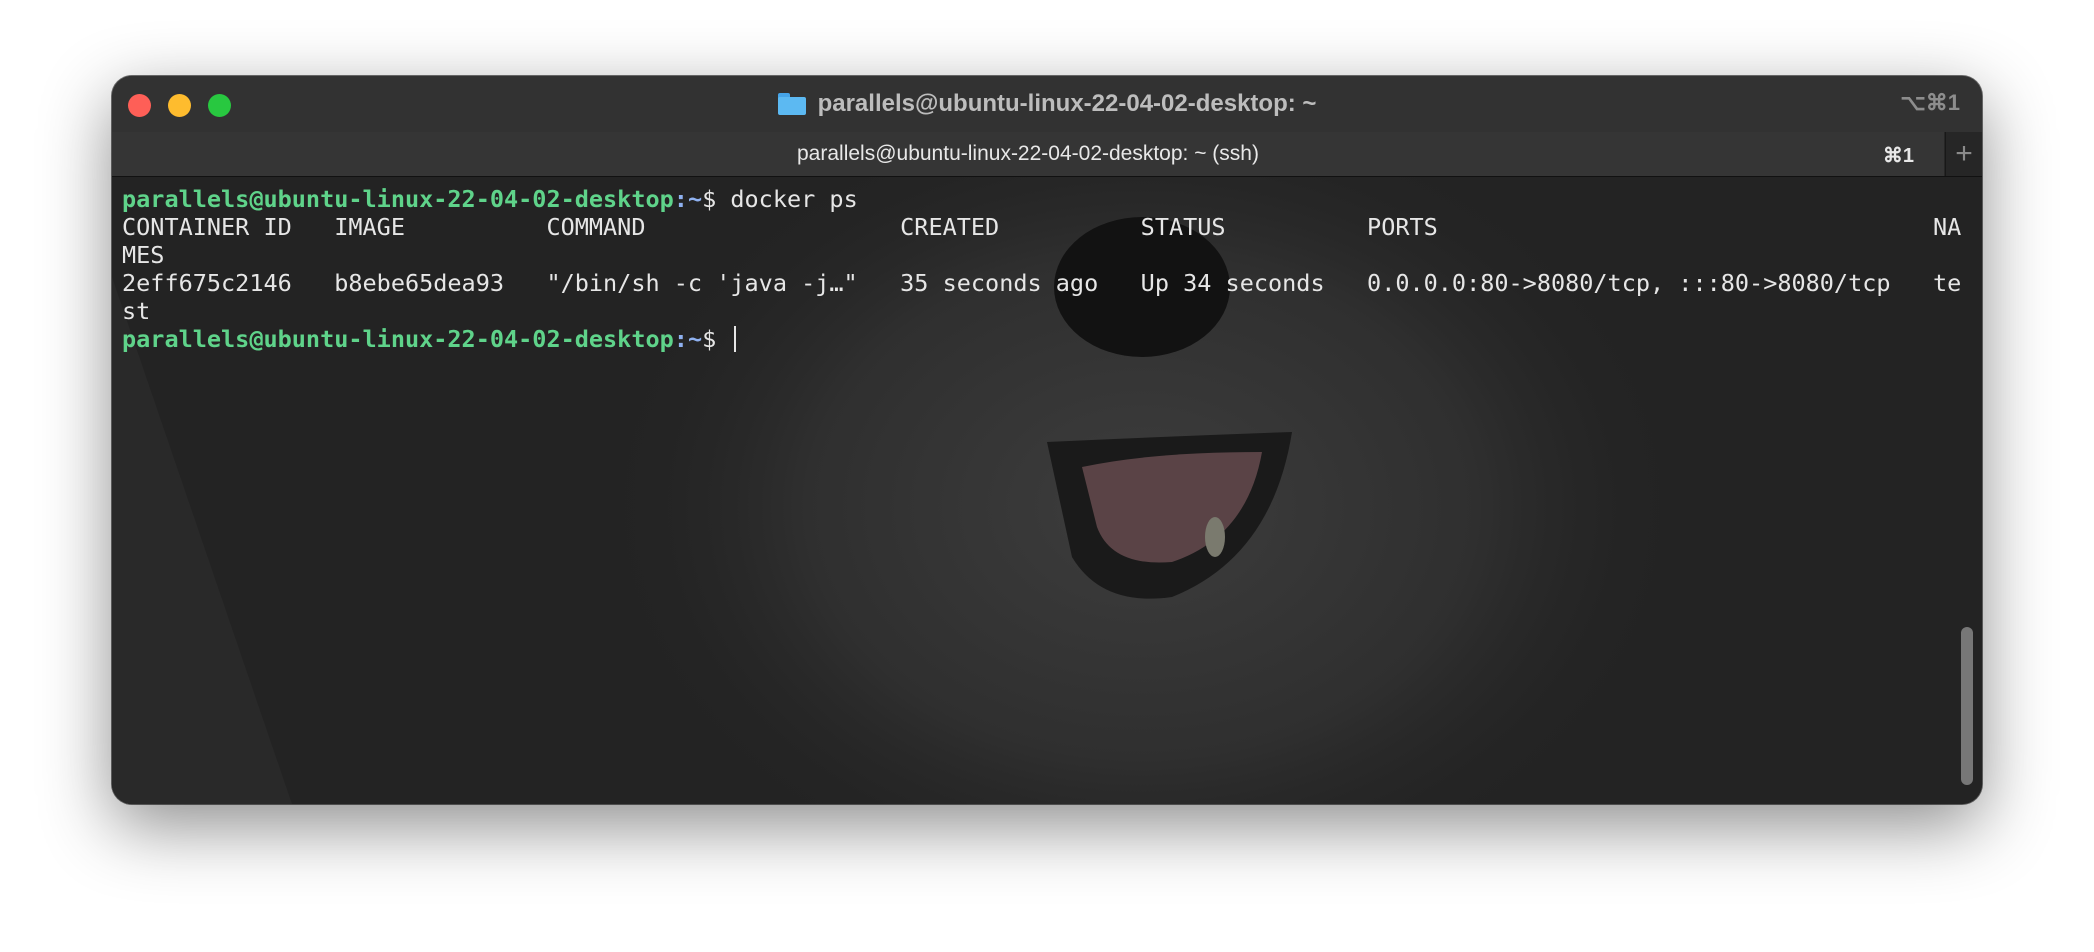  What do you see at coordinates (136, 311) in the screenshot?
I see `table-row-wrap: st` at bounding box center [136, 311].